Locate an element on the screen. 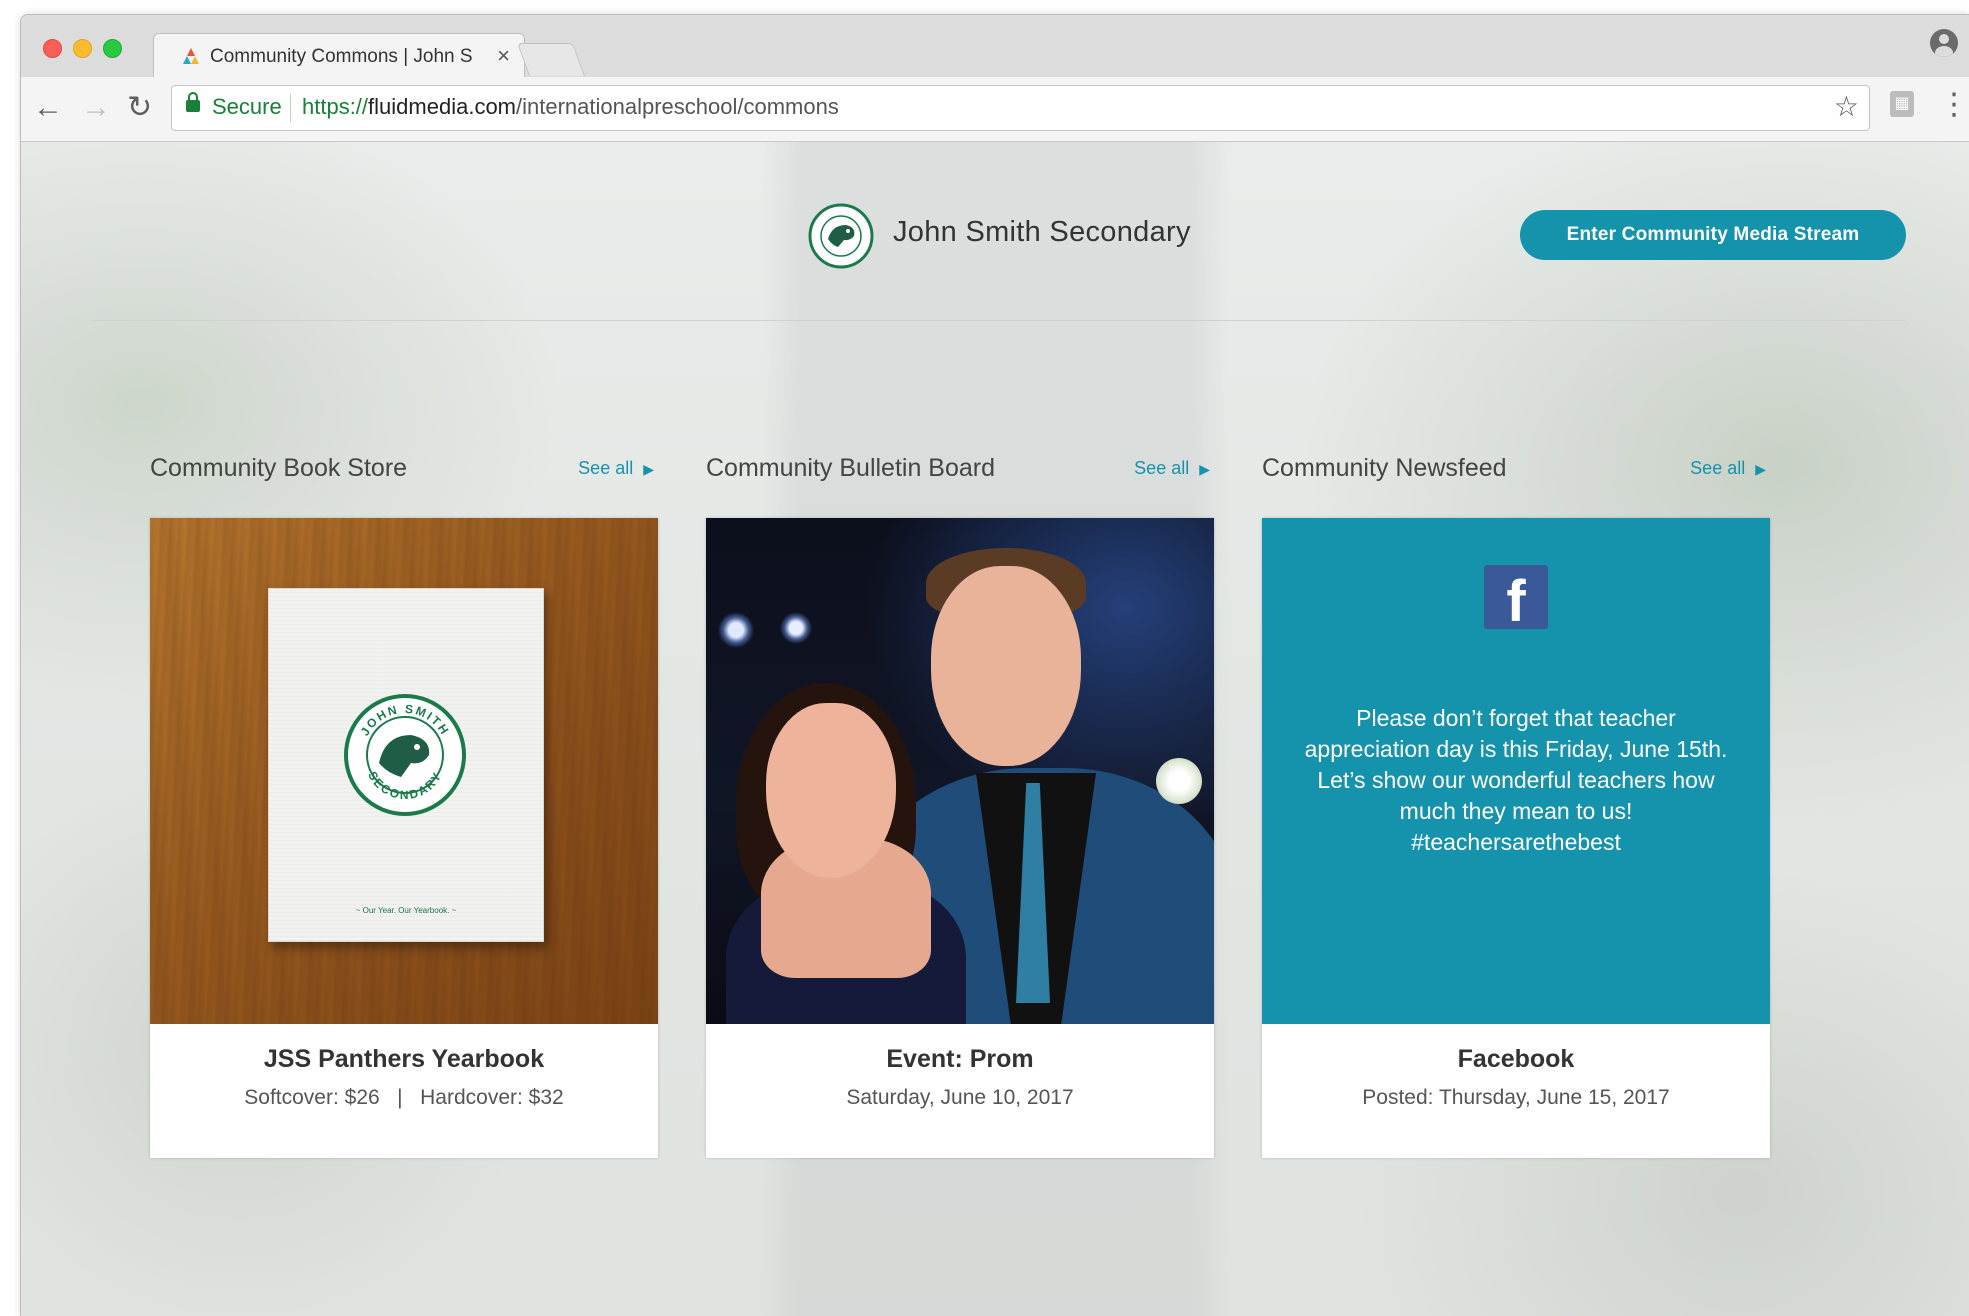  card-title: JSS Panthers Yearbook is located at coordinates (404, 1059).